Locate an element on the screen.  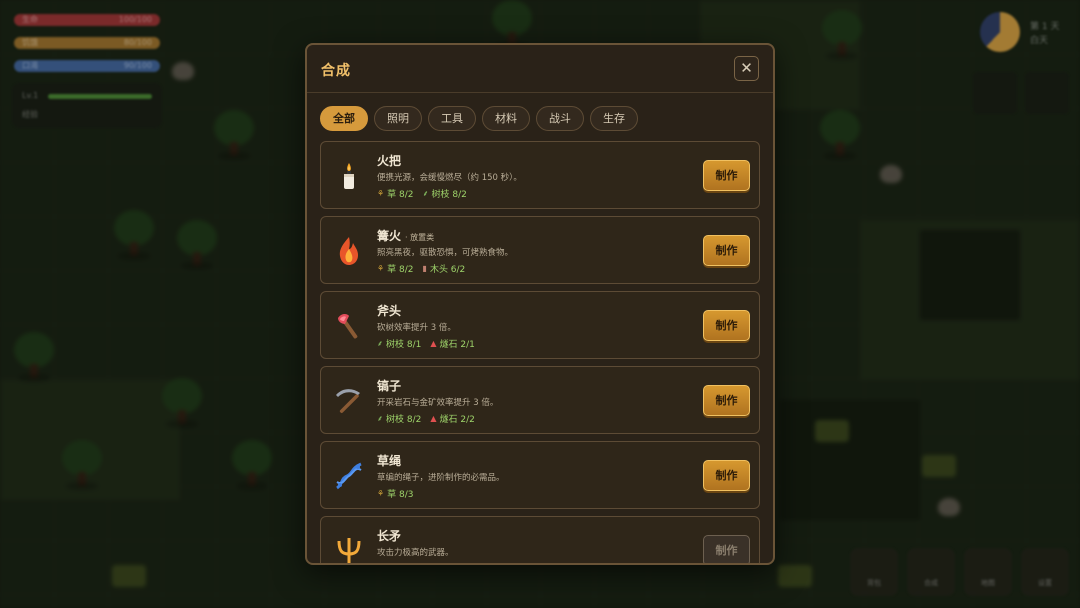
candle-icon is located at coordinates (349, 176).